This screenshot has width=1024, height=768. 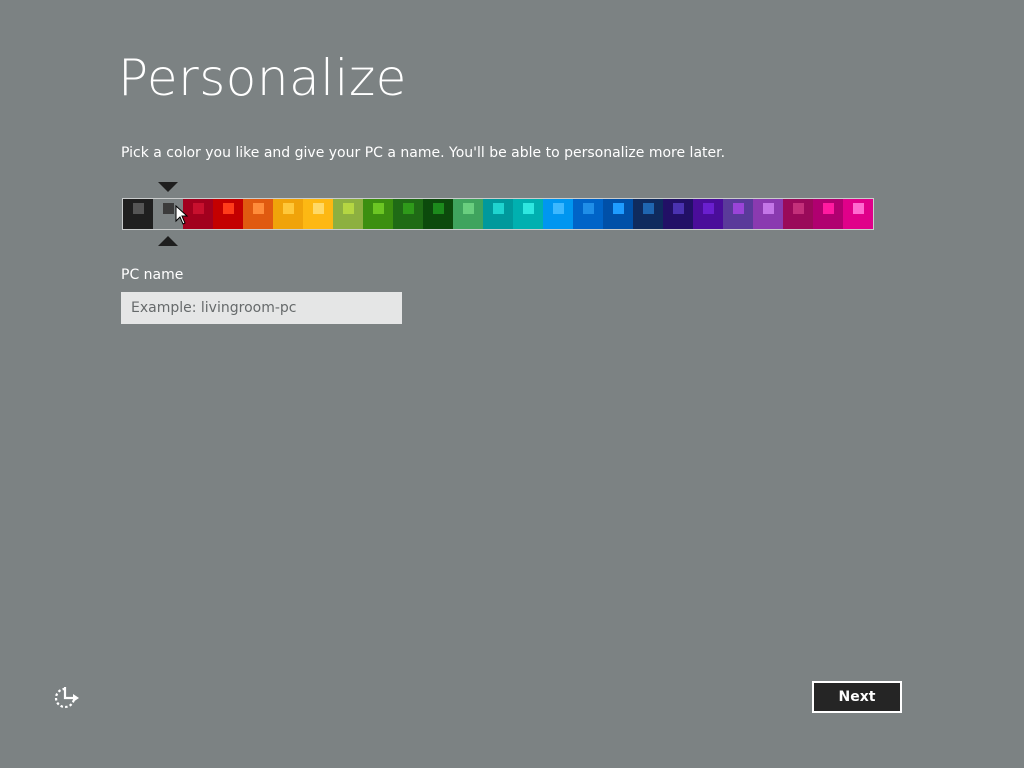 I want to click on pc-name-label: PC name, so click(x=152, y=275).